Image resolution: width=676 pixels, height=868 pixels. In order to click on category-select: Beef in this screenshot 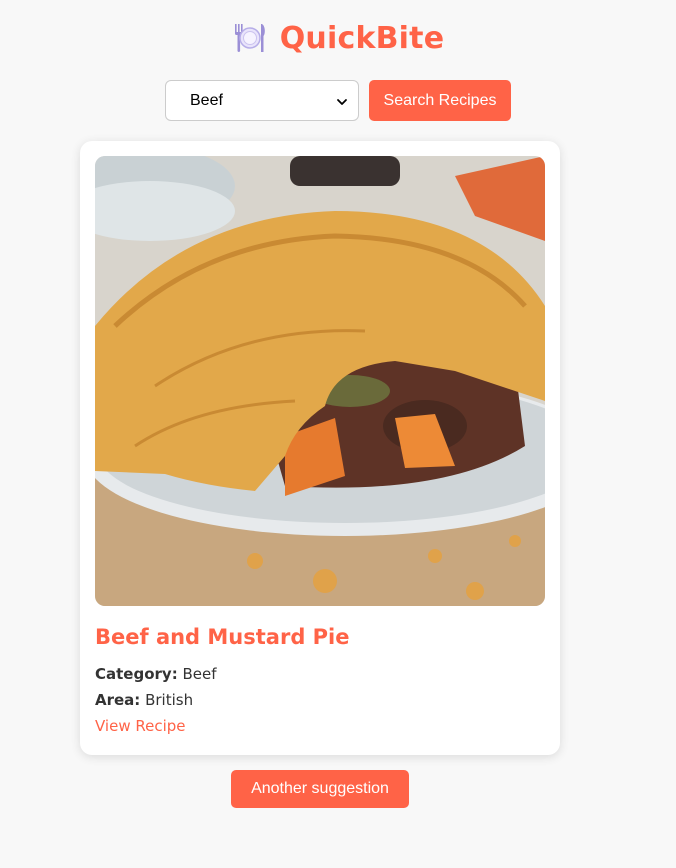, I will do `click(262, 100)`.